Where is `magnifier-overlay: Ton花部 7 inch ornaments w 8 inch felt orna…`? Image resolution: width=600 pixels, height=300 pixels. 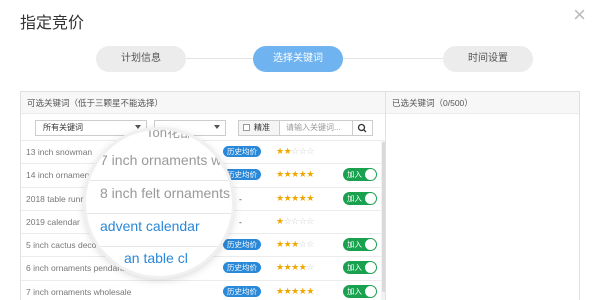
magnifier-overlay: Ton花部 7 inch ornaments w 8 inch felt orna… is located at coordinates (159, 203).